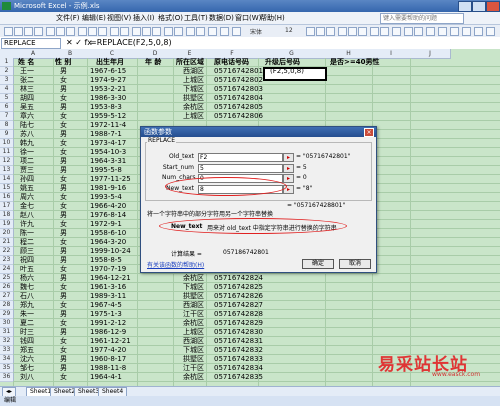  What do you see at coordinates (27, 71) in the screenshot?
I see `table-cell: 王一` at bounding box center [27, 71].